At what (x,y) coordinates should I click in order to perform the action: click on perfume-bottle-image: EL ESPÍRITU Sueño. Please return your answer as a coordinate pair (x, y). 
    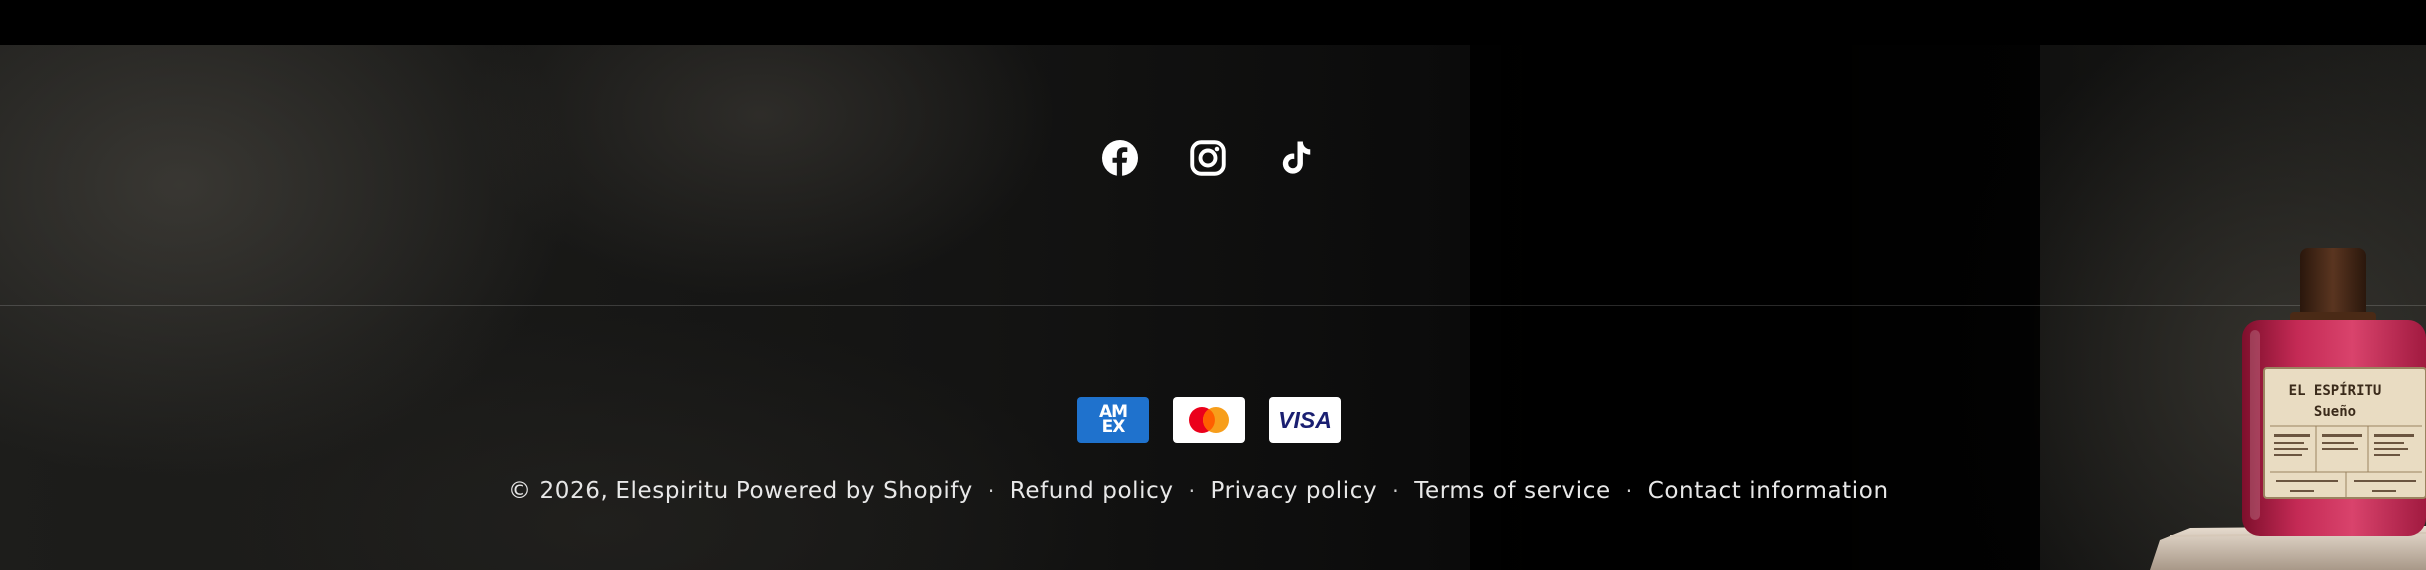
    Looking at the image, I should click on (2288, 409).